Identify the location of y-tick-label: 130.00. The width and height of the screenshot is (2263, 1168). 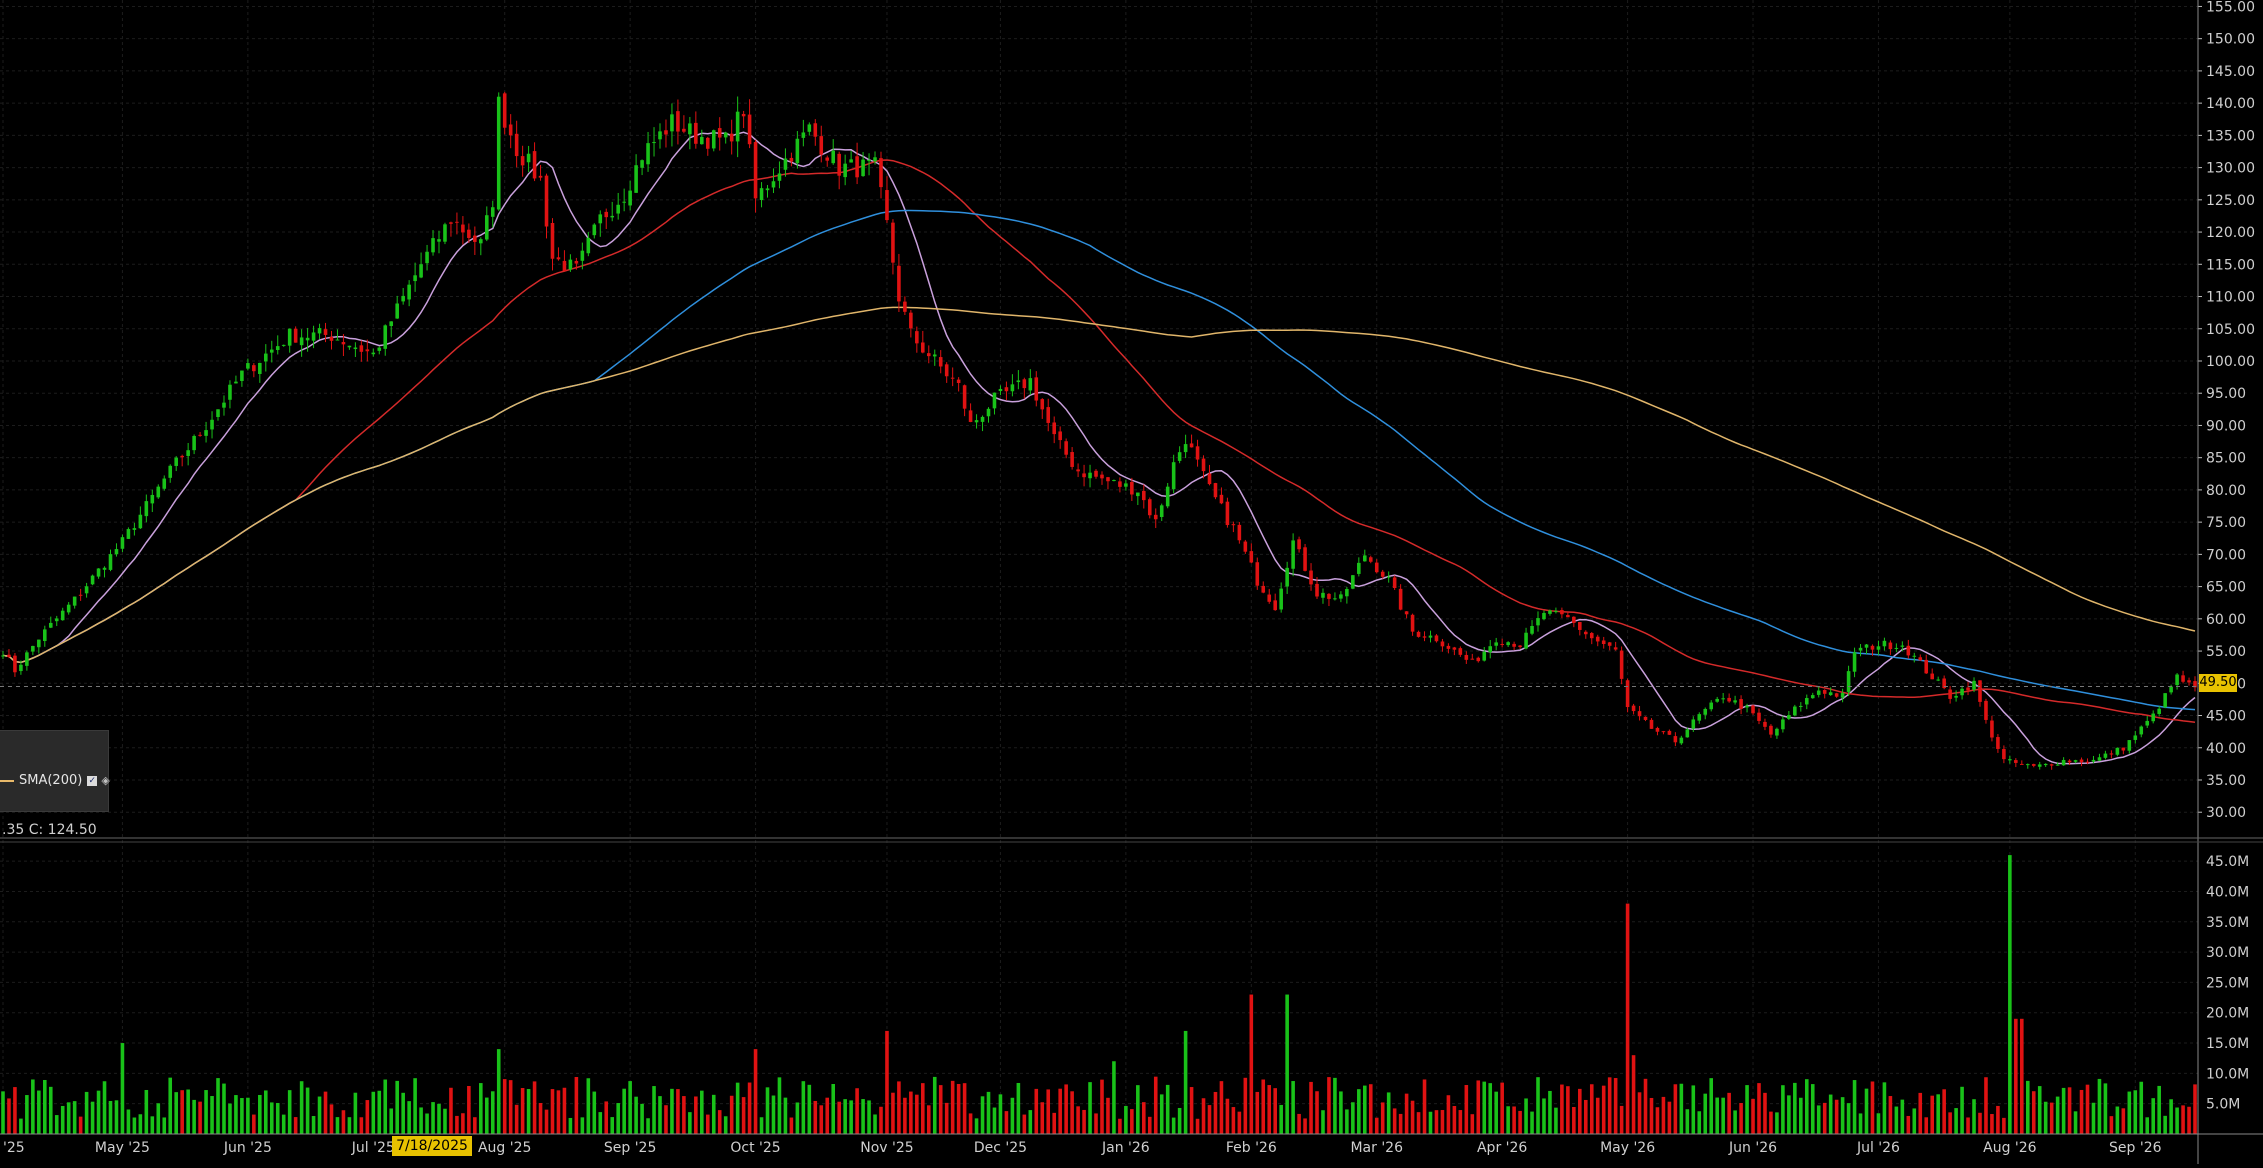
(2230, 169).